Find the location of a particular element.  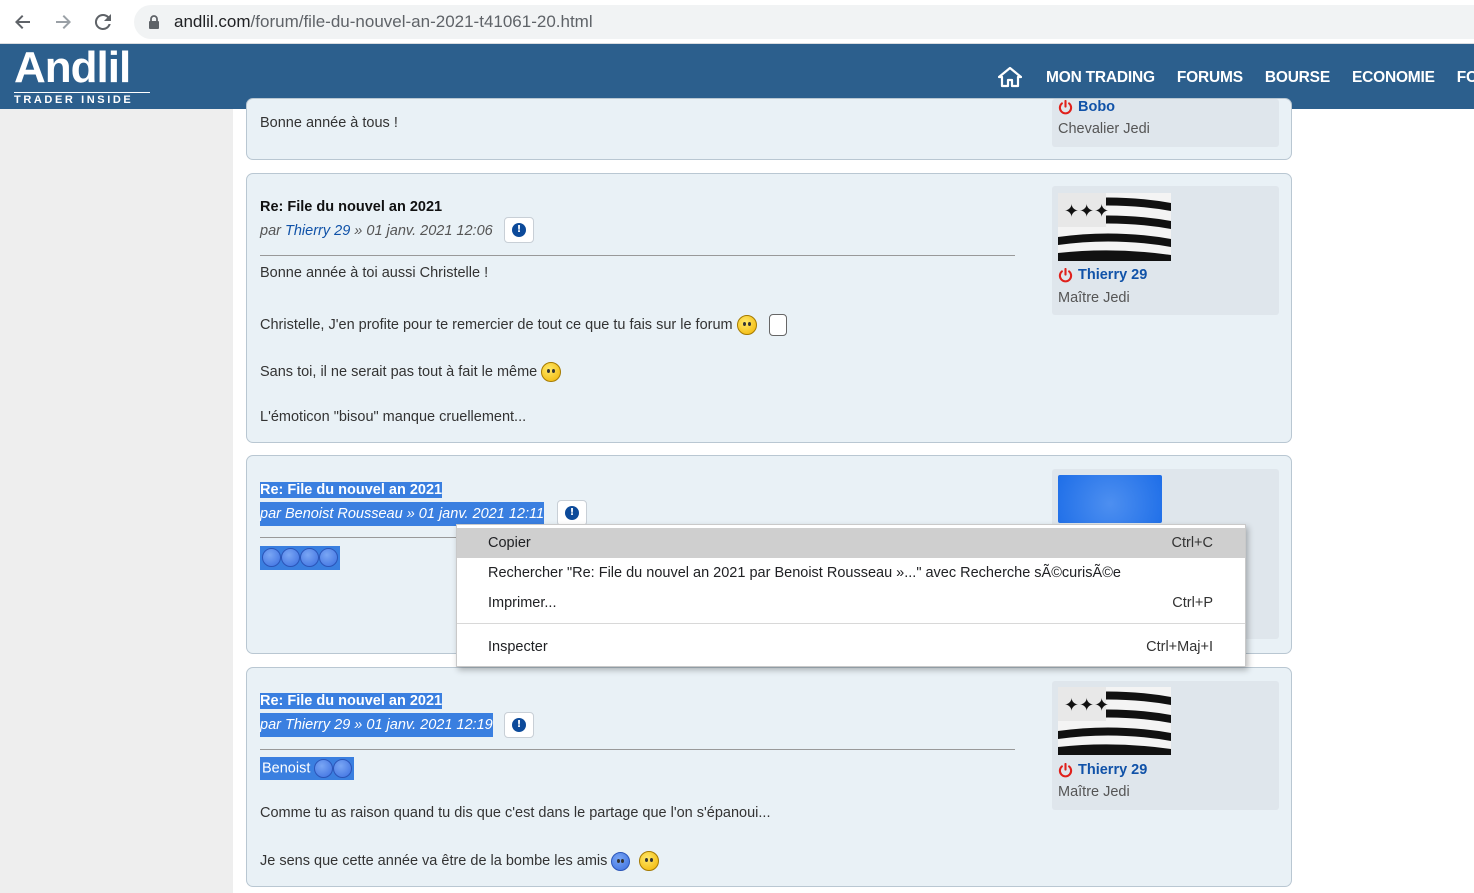

post-meta: par Thierry 29 » 01 janv. 2021 12:19 is located at coordinates (376, 725).